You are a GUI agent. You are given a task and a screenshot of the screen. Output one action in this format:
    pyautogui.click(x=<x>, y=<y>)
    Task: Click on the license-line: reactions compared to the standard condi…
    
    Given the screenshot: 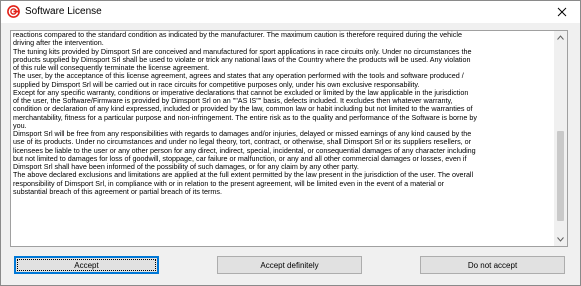 What is the action you would take?
    pyautogui.click(x=237, y=35)
    